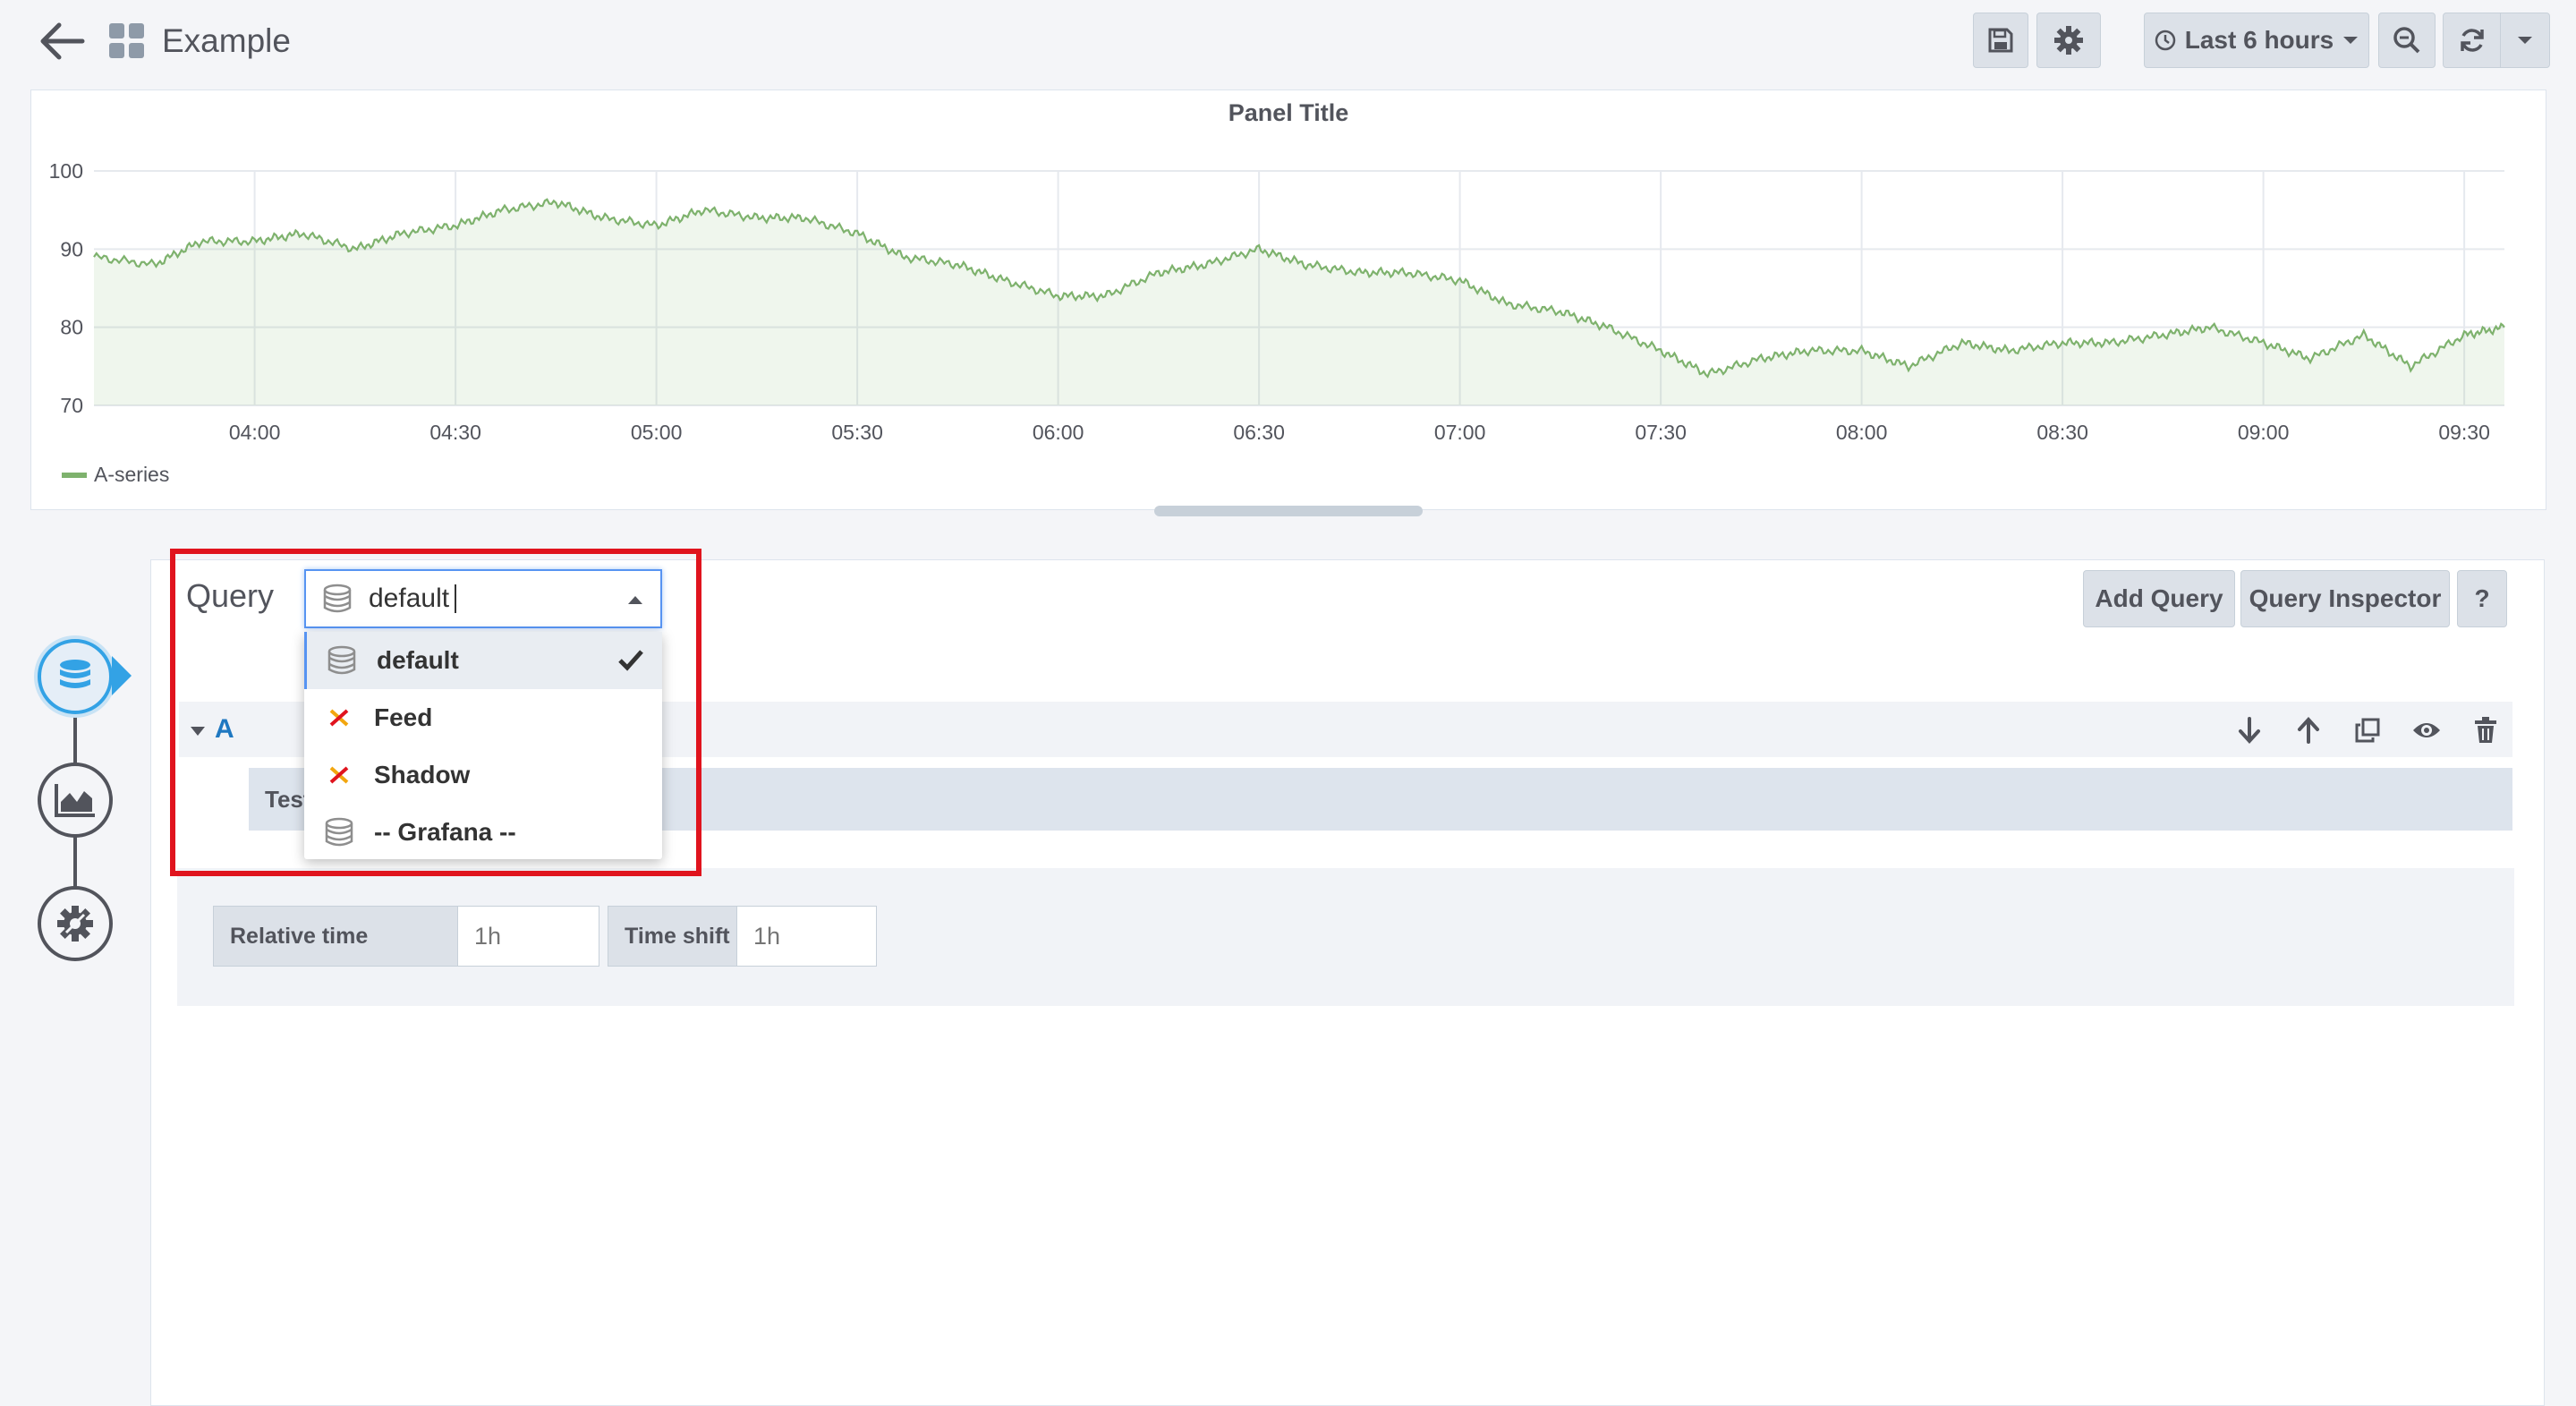  I want to click on general-settings-tab-button, so click(75, 923).